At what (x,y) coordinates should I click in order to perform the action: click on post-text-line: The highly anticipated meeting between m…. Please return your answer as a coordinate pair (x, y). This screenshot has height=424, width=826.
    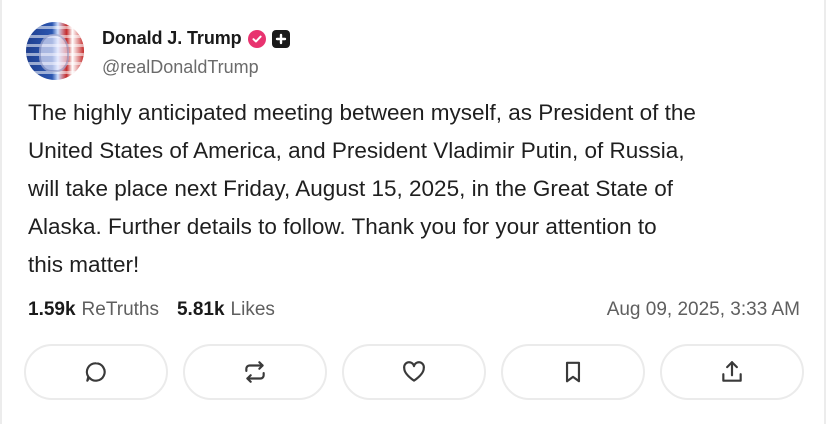
    Looking at the image, I should click on (362, 112).